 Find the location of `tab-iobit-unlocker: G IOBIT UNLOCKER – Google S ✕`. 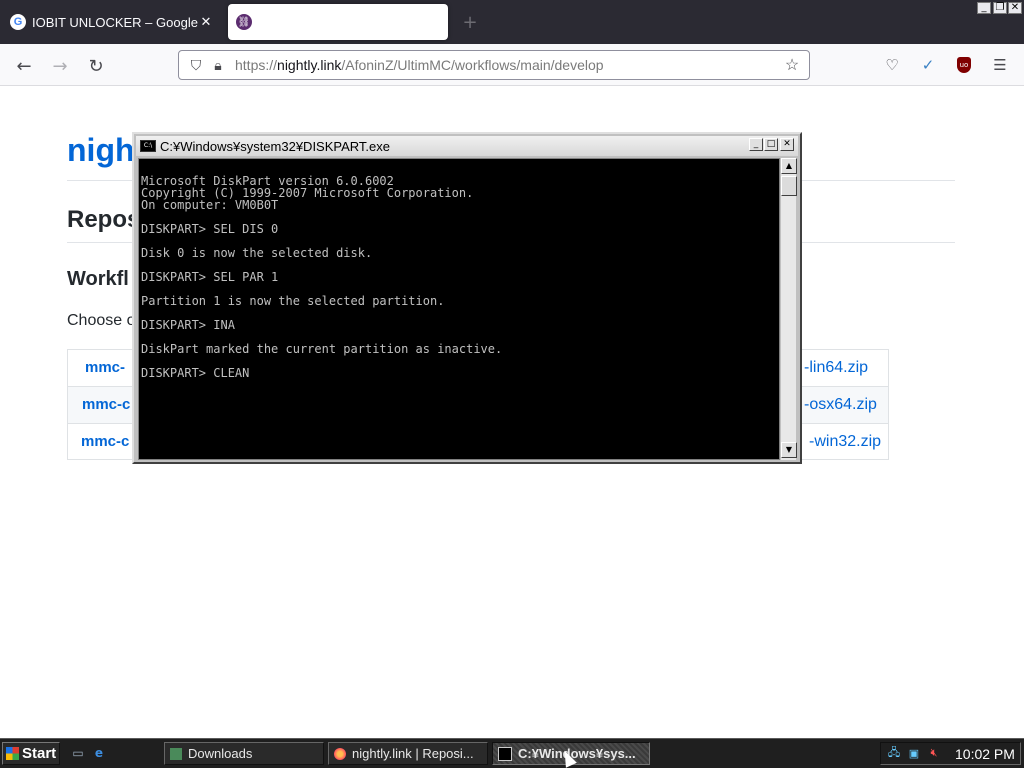

tab-iobit-unlocker: G IOBIT UNLOCKER – Google S ✕ is located at coordinates (111, 22).